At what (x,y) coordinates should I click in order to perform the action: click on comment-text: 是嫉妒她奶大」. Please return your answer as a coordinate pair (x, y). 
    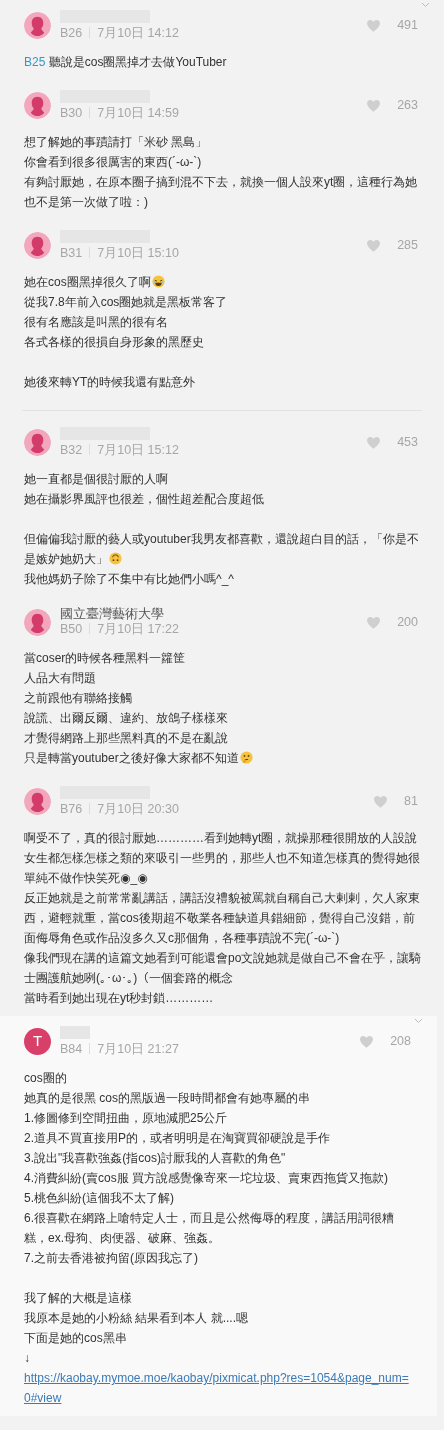
    Looking at the image, I should click on (66, 559).